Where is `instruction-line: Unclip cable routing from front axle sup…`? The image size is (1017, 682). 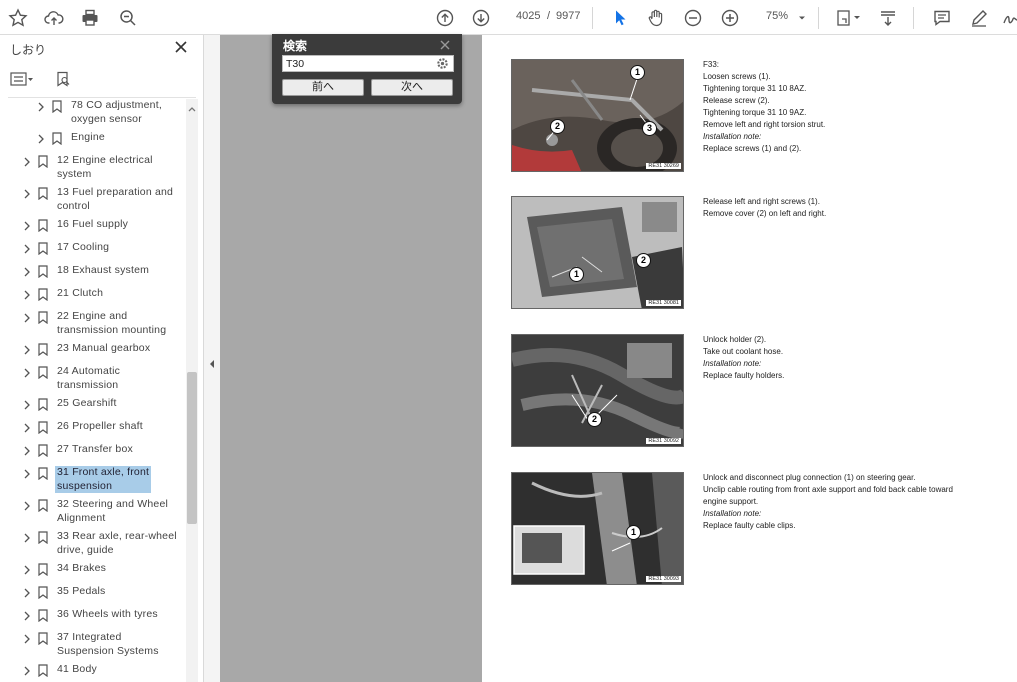 instruction-line: Unclip cable routing from front axle sup… is located at coordinates (828, 489).